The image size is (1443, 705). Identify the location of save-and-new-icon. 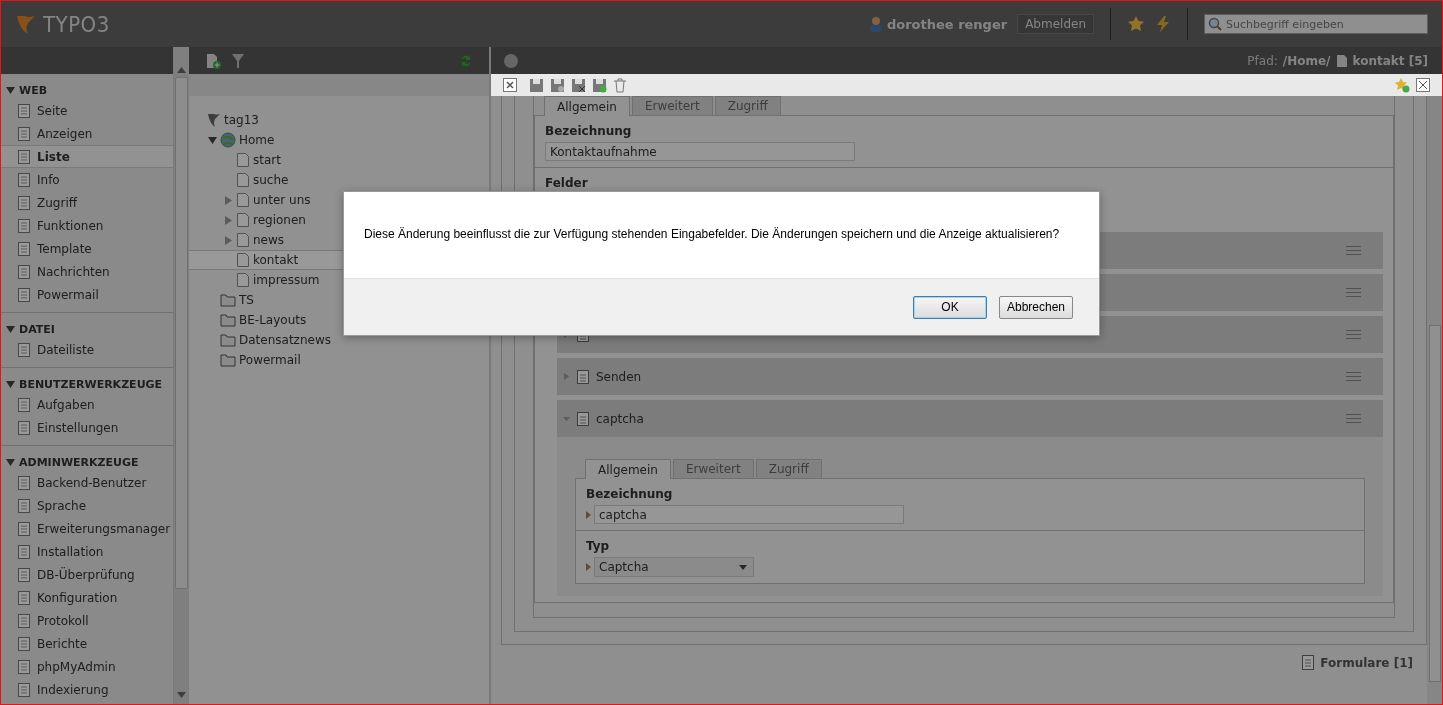
(599, 85).